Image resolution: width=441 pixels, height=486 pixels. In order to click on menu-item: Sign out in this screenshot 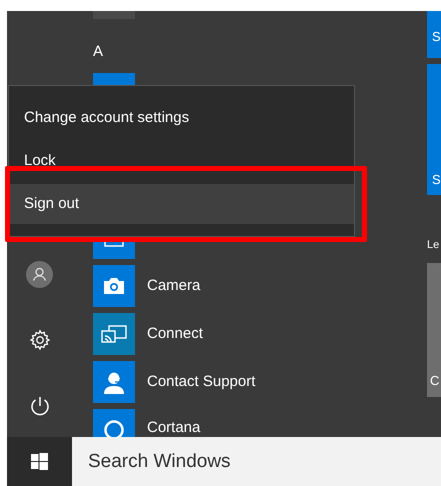, I will do `click(181, 204)`.